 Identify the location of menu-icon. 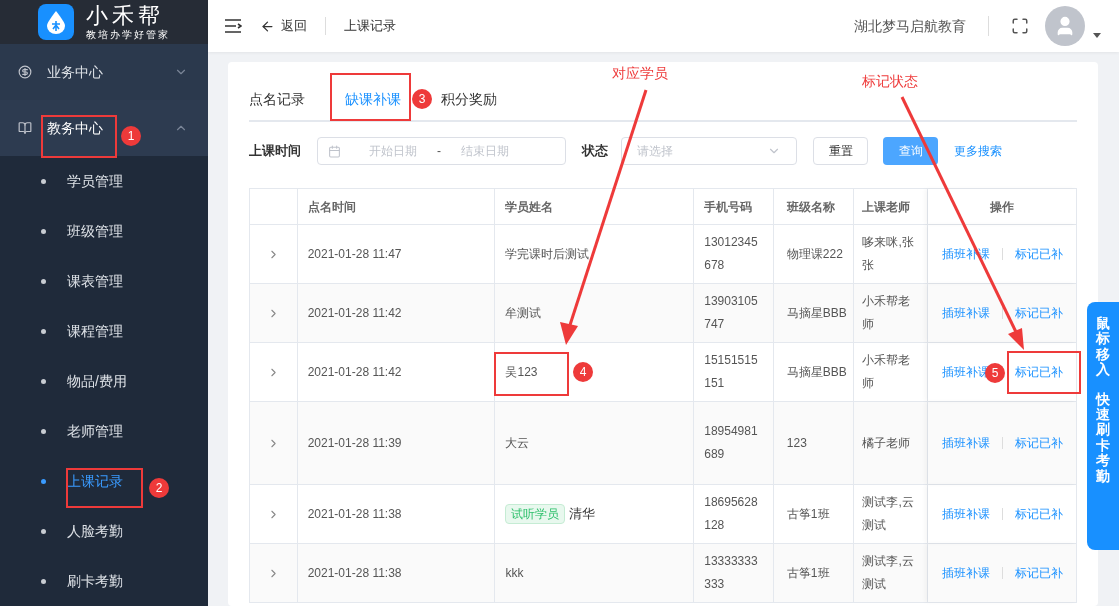
(233, 26).